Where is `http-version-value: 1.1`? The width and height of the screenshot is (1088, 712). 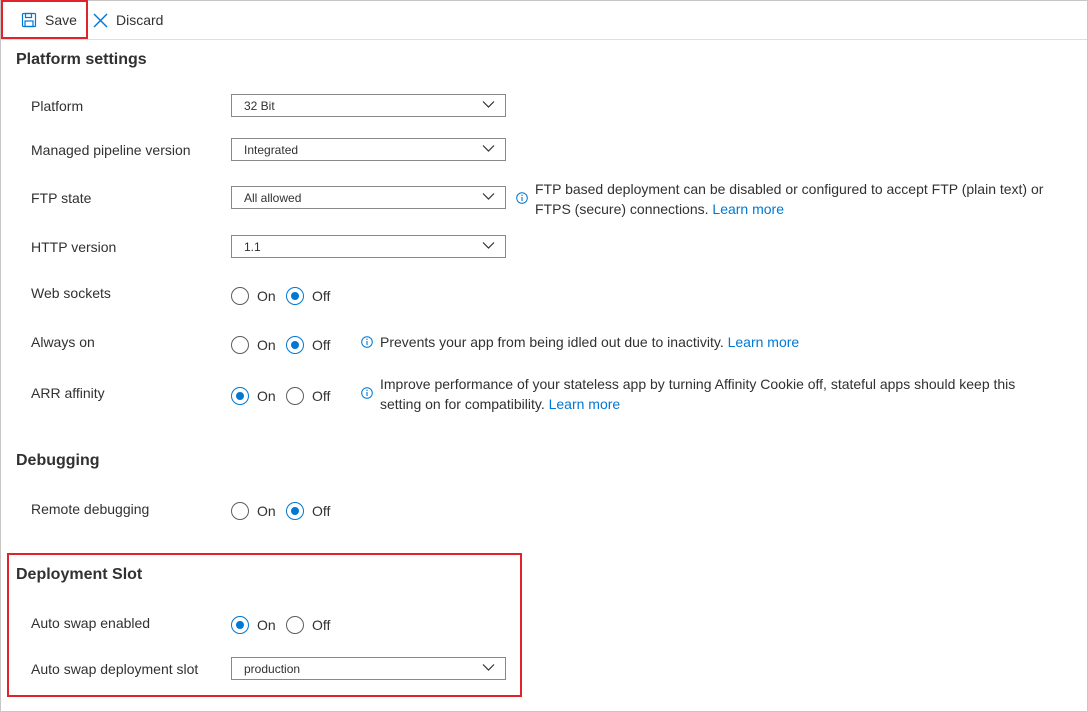
http-version-value: 1.1 is located at coordinates (252, 247).